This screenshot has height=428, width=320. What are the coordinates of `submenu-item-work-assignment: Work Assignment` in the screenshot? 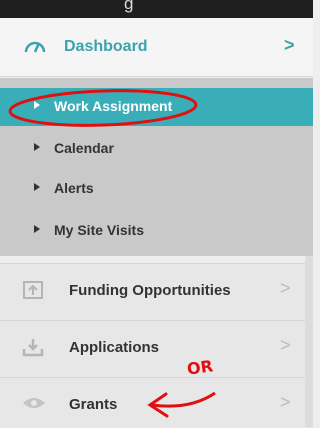 It's located at (156, 107).